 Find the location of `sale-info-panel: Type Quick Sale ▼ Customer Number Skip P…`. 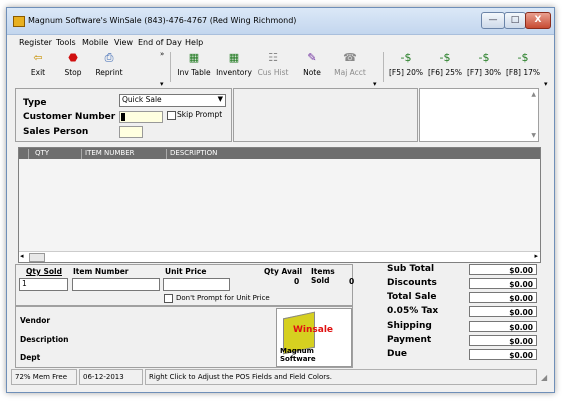

sale-info-panel: Type Quick Sale ▼ Customer Number Skip P… is located at coordinates (123, 115).